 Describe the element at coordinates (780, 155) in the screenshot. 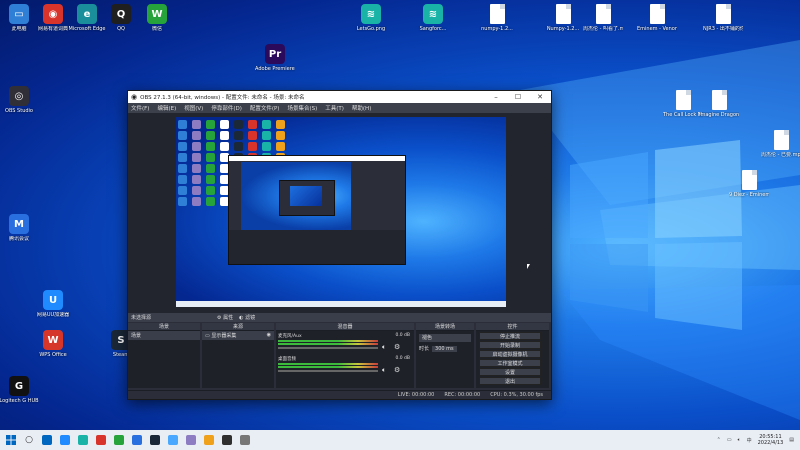

I see `desktop-icon-label: 周杰伦 - 已要.mp3` at that location.